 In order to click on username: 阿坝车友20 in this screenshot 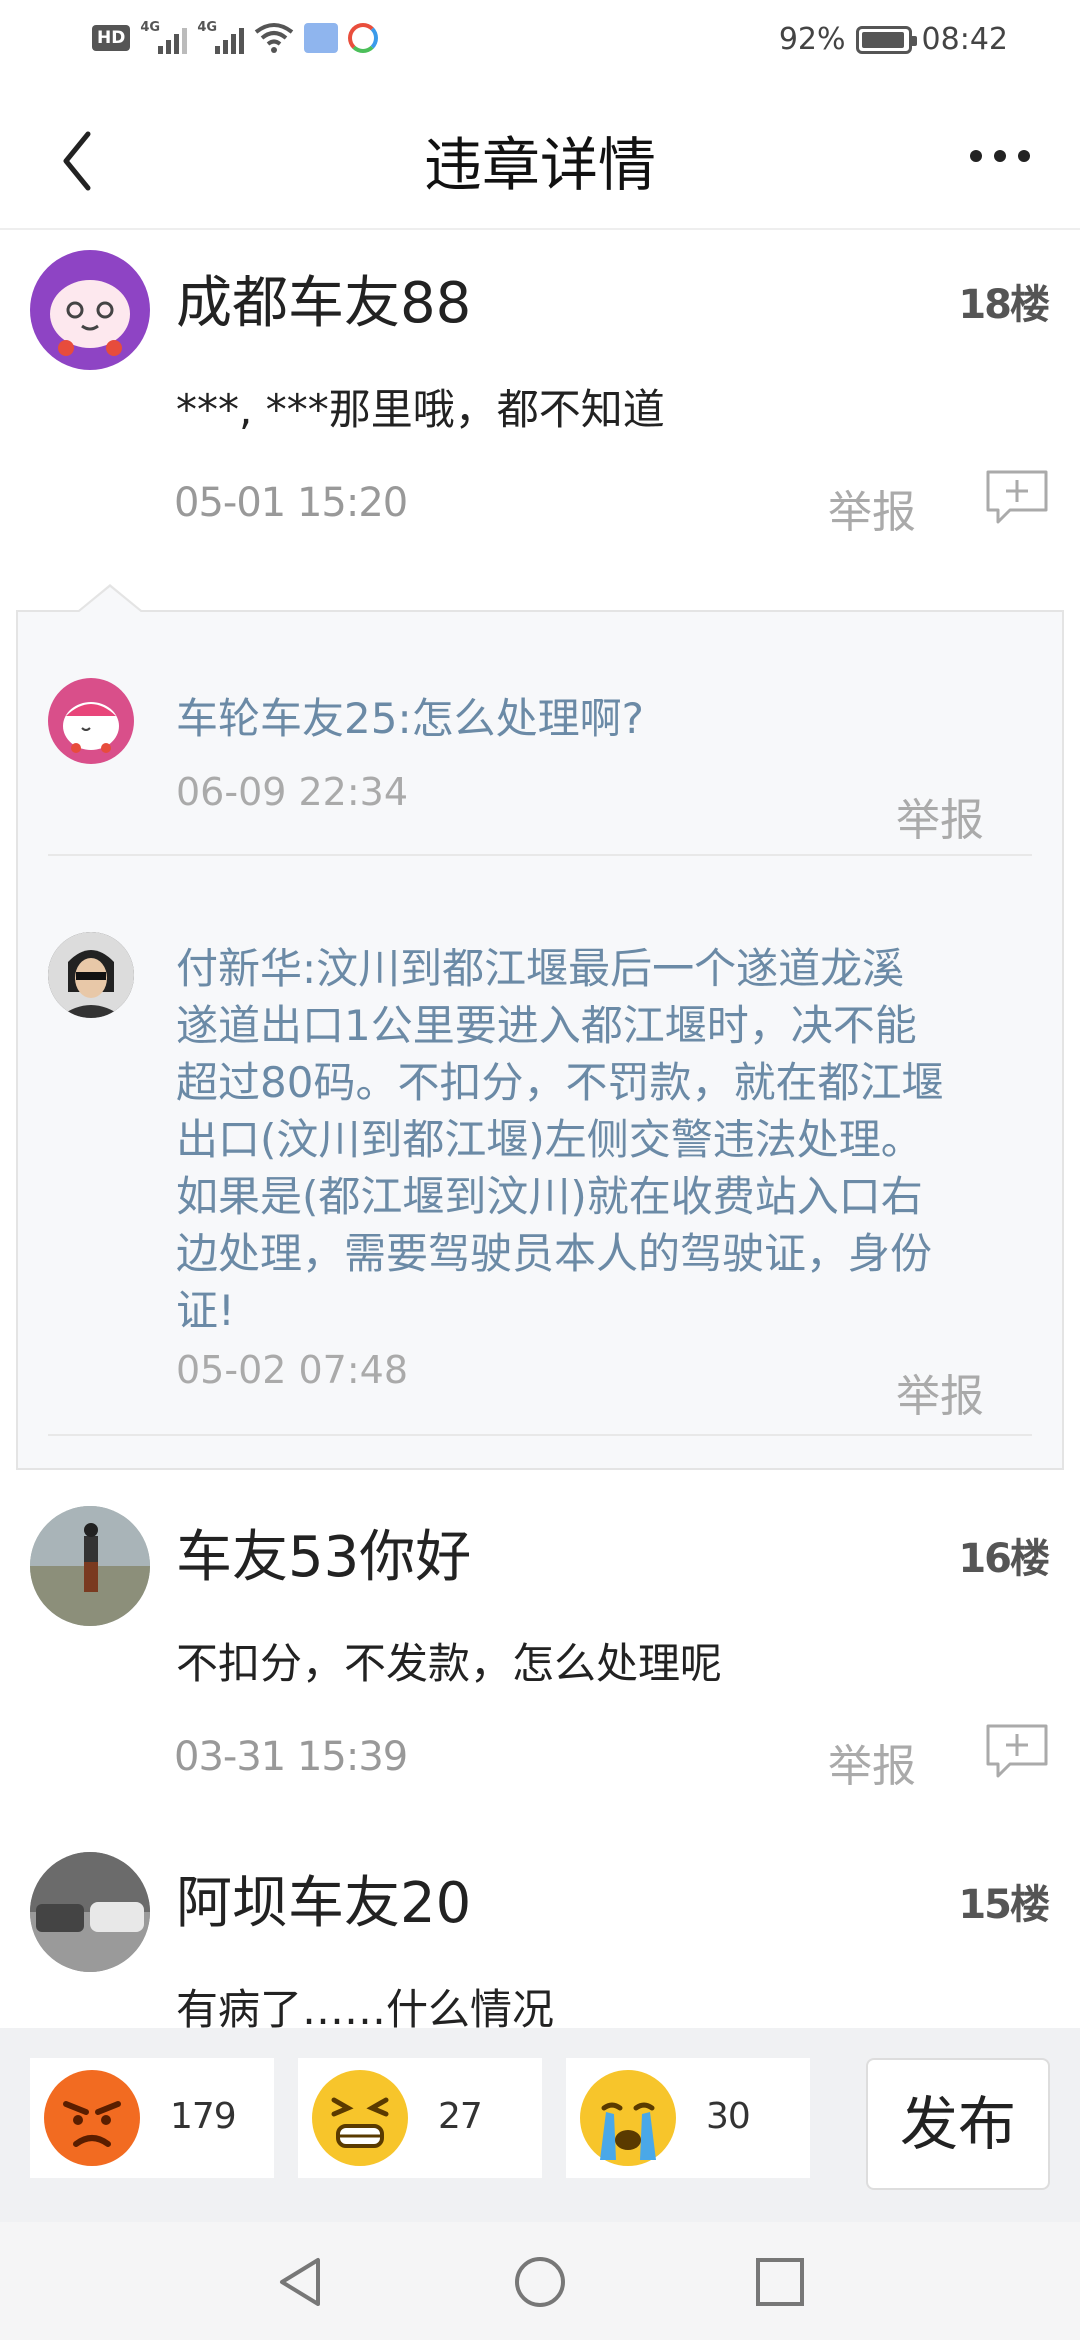, I will do `click(324, 1903)`.